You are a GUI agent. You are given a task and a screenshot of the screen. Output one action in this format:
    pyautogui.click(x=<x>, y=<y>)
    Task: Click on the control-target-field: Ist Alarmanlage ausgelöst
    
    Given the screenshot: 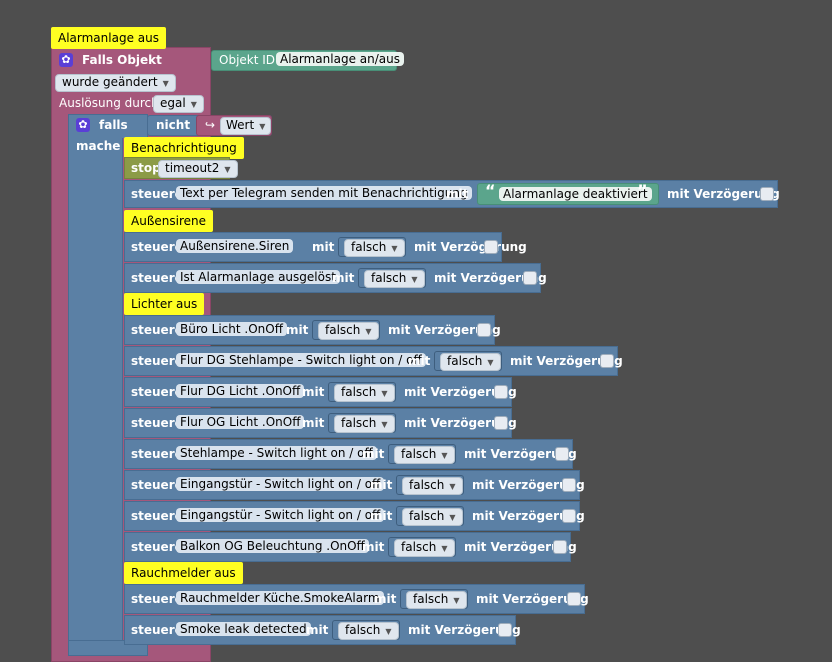 What is the action you would take?
    pyautogui.click(x=258, y=277)
    